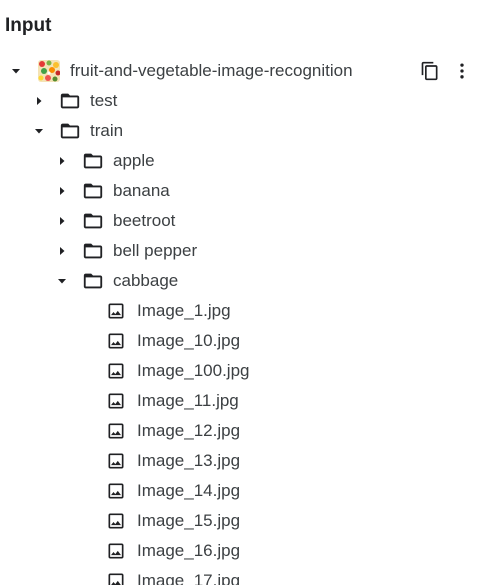 Image resolution: width=477 pixels, height=585 pixels. I want to click on file-label: Image_12.jpg, so click(188, 431).